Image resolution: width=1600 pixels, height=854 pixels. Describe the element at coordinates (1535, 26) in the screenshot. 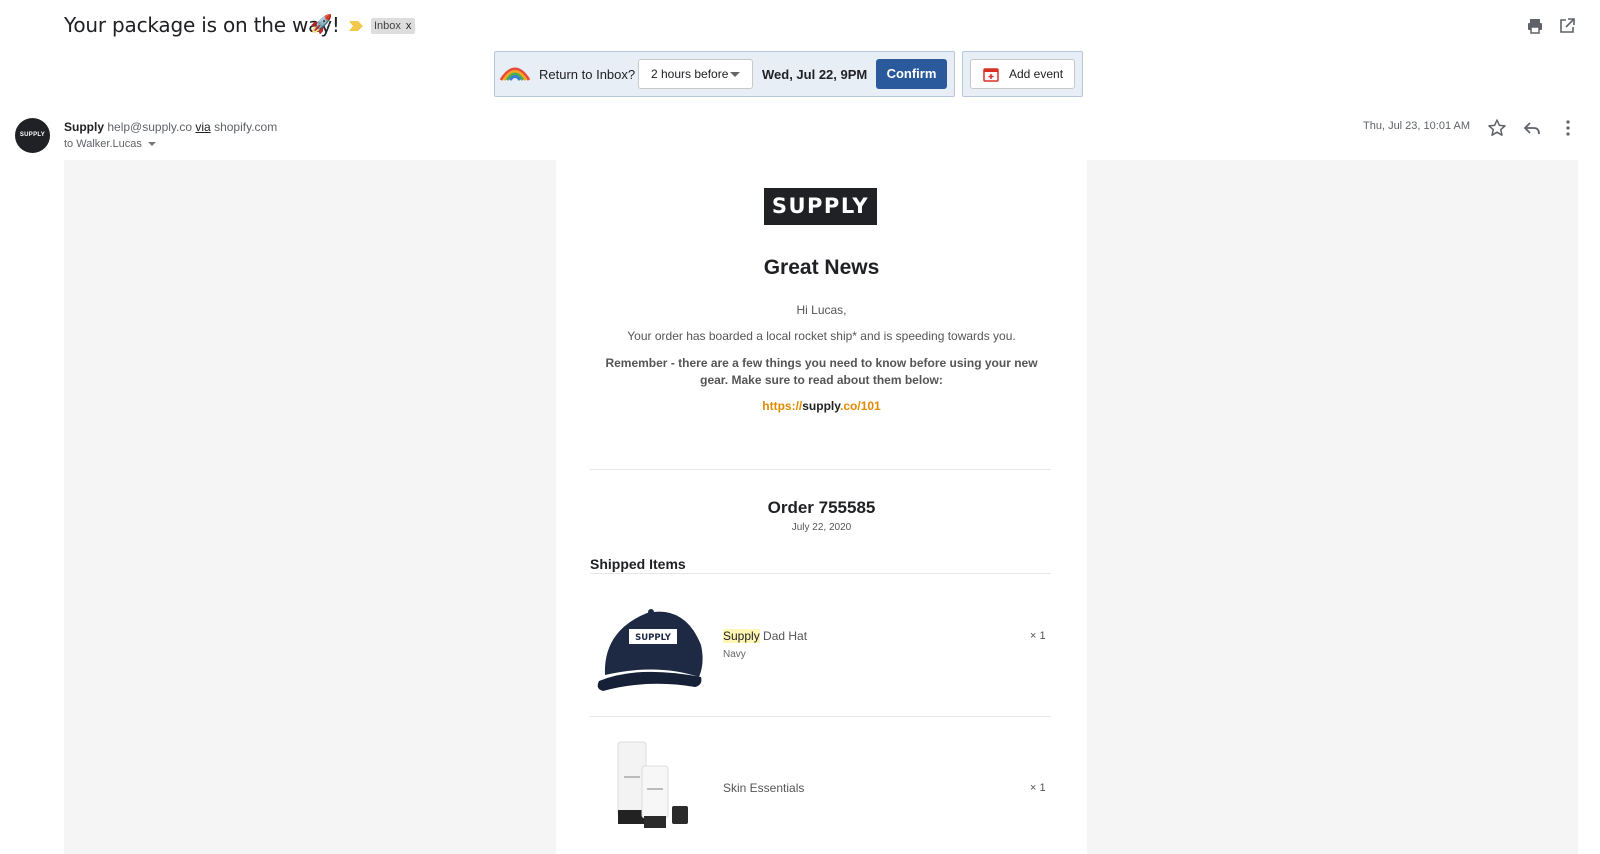

I see `print-icon` at that location.